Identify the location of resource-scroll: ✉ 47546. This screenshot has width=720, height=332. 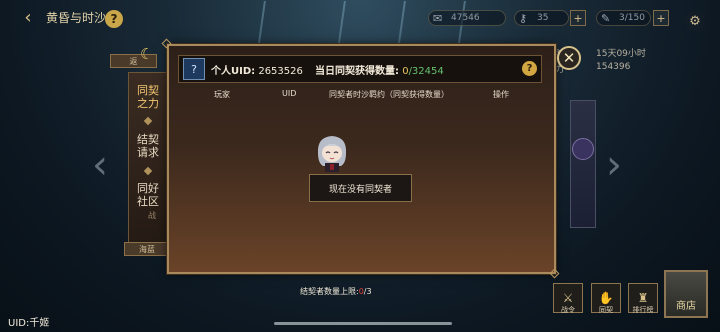
(467, 18).